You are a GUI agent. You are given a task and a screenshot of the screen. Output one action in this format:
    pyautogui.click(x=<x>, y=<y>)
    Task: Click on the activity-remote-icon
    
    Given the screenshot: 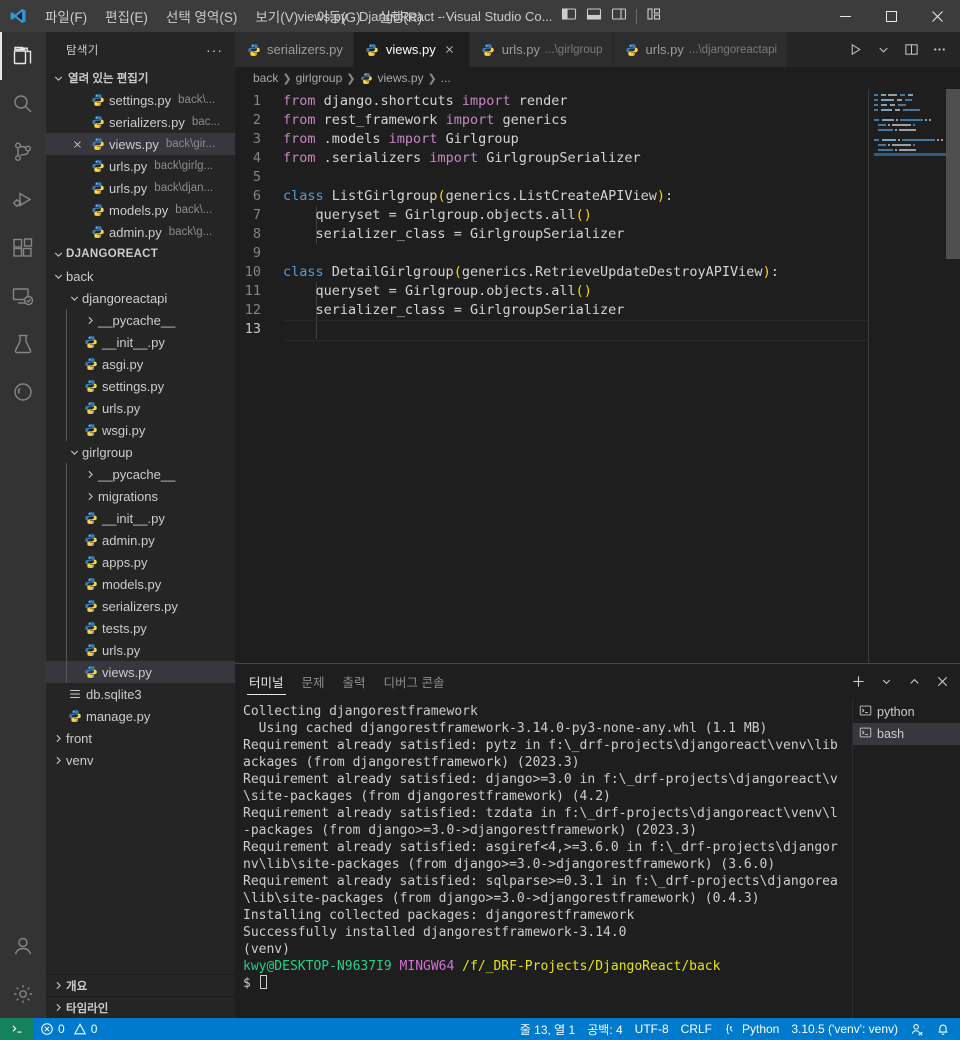 What is the action you would take?
    pyautogui.click(x=23, y=296)
    